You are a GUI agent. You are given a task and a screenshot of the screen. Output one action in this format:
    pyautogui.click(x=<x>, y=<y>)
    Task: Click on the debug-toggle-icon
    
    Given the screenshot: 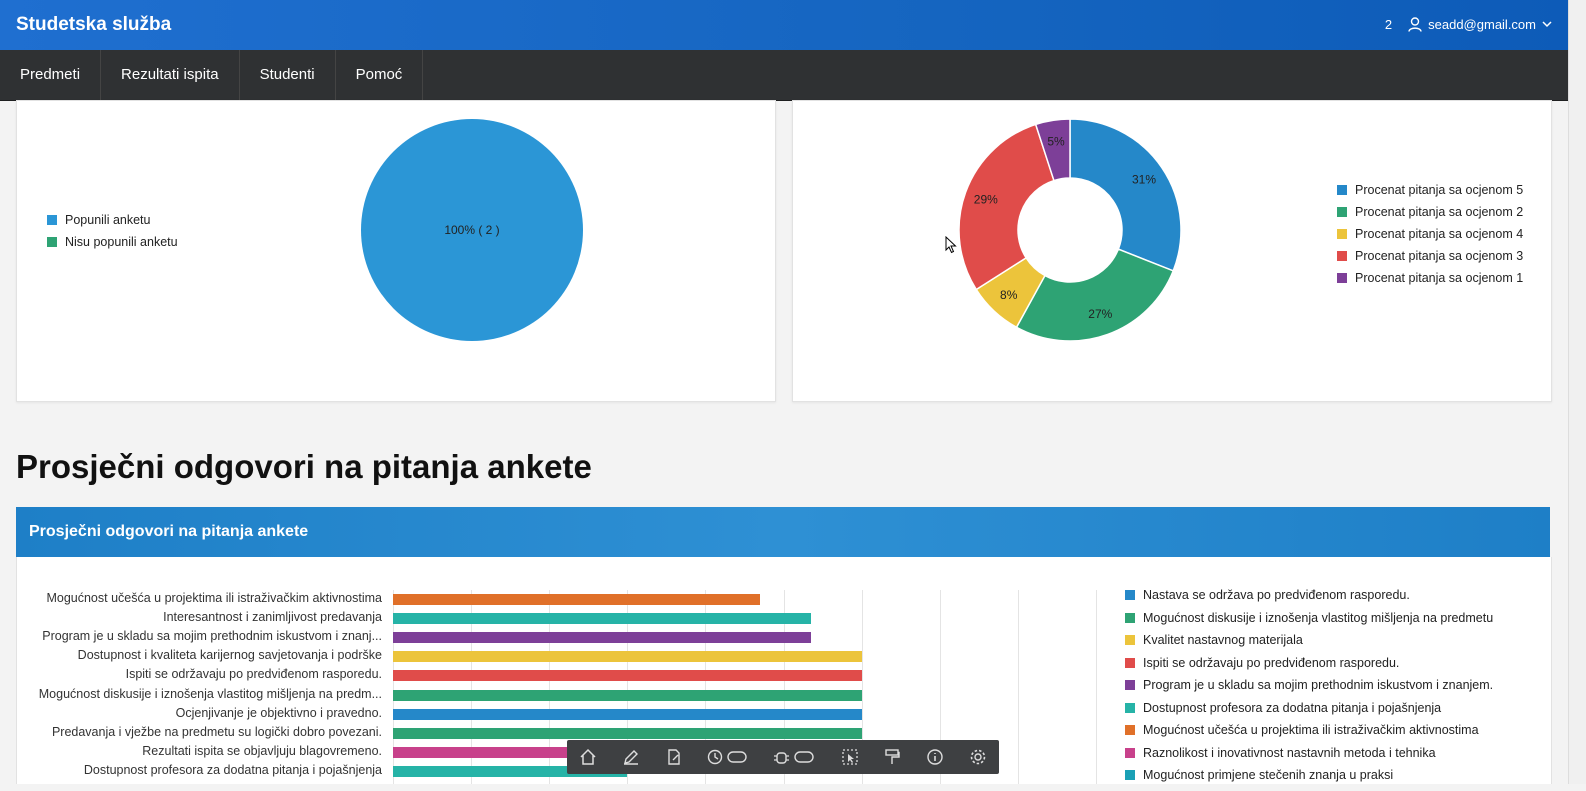 What is the action you would take?
    pyautogui.click(x=795, y=757)
    